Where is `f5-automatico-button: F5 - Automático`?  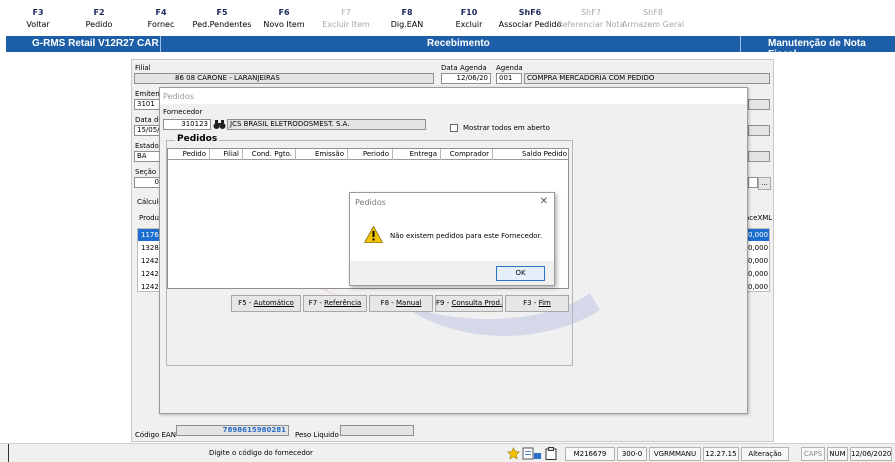
f5-automatico-button: F5 - Automático is located at coordinates (266, 303).